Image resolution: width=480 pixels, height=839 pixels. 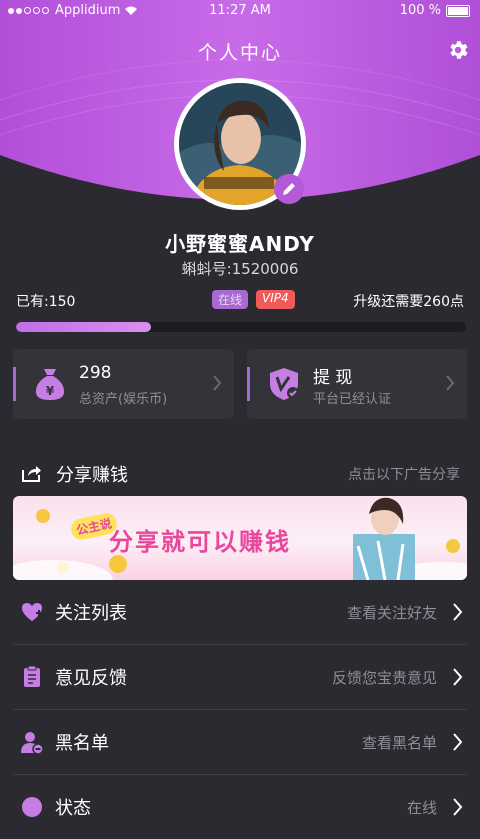 What do you see at coordinates (123, 384) in the screenshot?
I see `assets-card: ¥ 298 总资产(娱乐币)` at bounding box center [123, 384].